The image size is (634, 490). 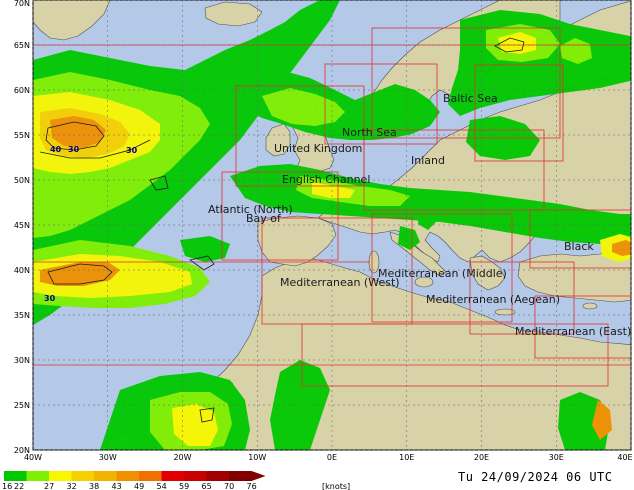 I want to click on region-label-united-kingdom: United Kingdom, so click(x=318, y=148).